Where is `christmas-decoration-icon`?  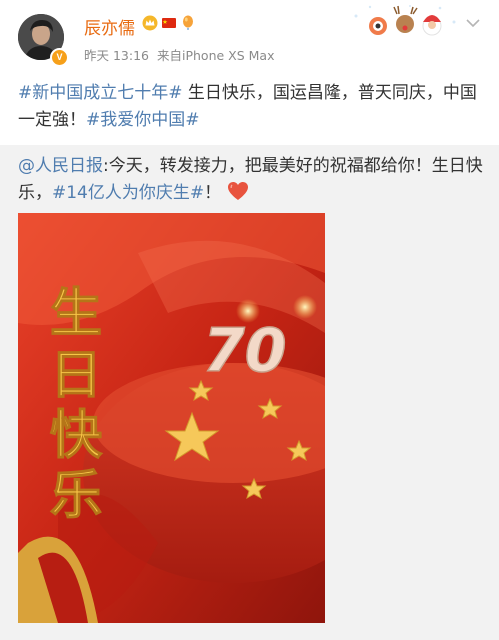
christmas-decoration-icon is located at coordinates (405, 20).